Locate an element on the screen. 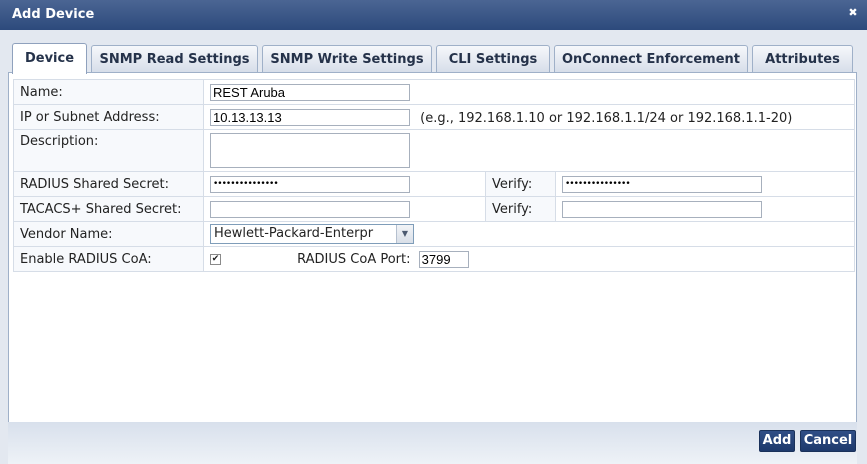 This screenshot has width=867, height=464. coa-checkbox: ✔ is located at coordinates (215, 259).